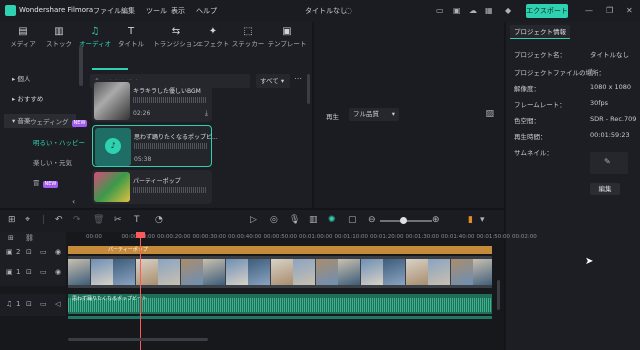 Image resolution: width=640 pixels, height=350 pixels. Describe the element at coordinates (470, 220) in the screenshot. I see `level-meter-icon: ▮` at that location.